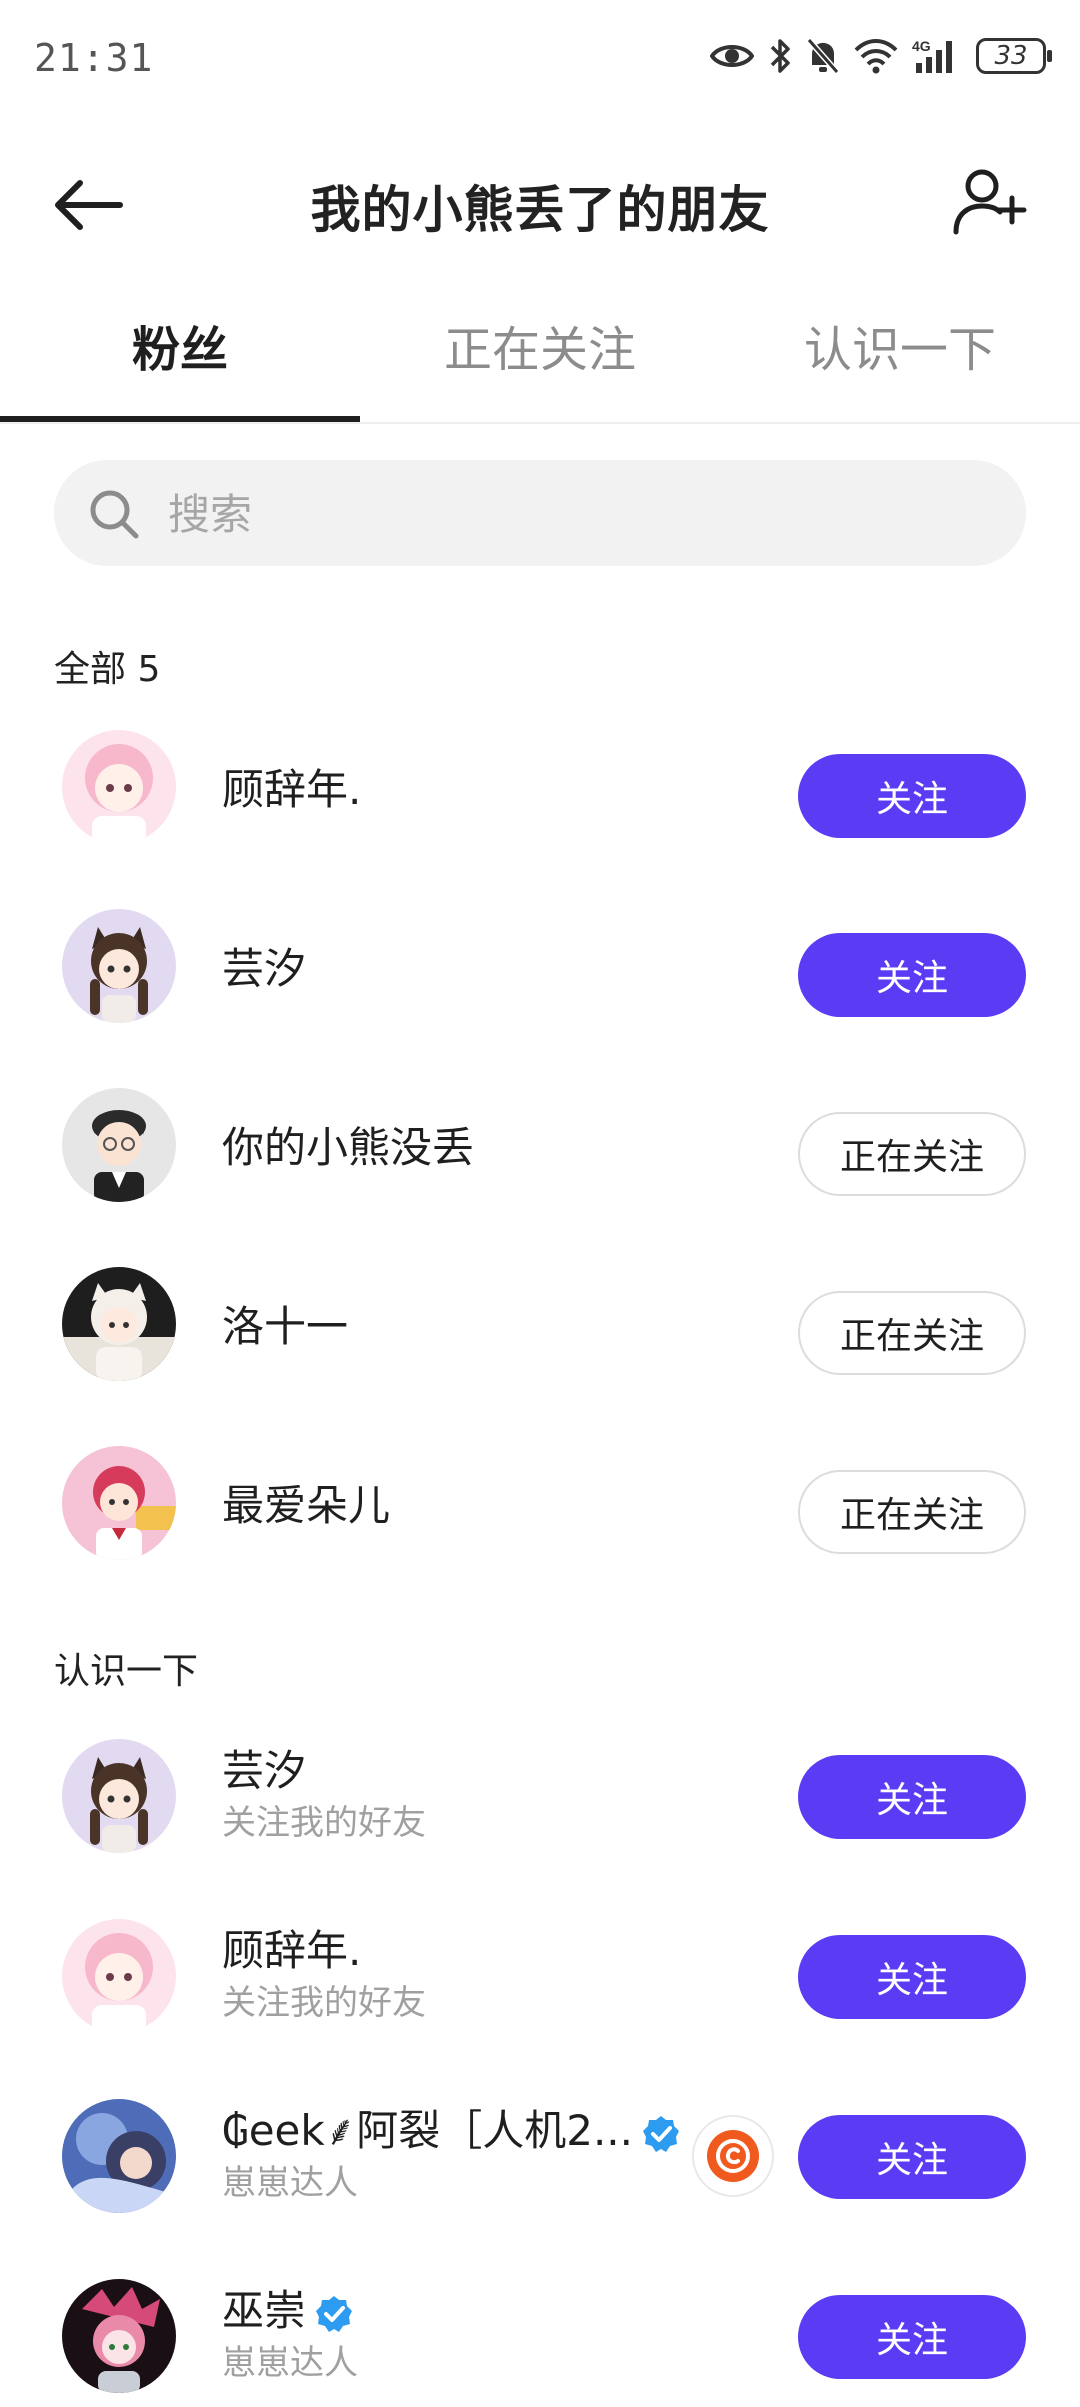 This screenshot has height=2407, width=1080. I want to click on add-friend-button, so click(990, 202).